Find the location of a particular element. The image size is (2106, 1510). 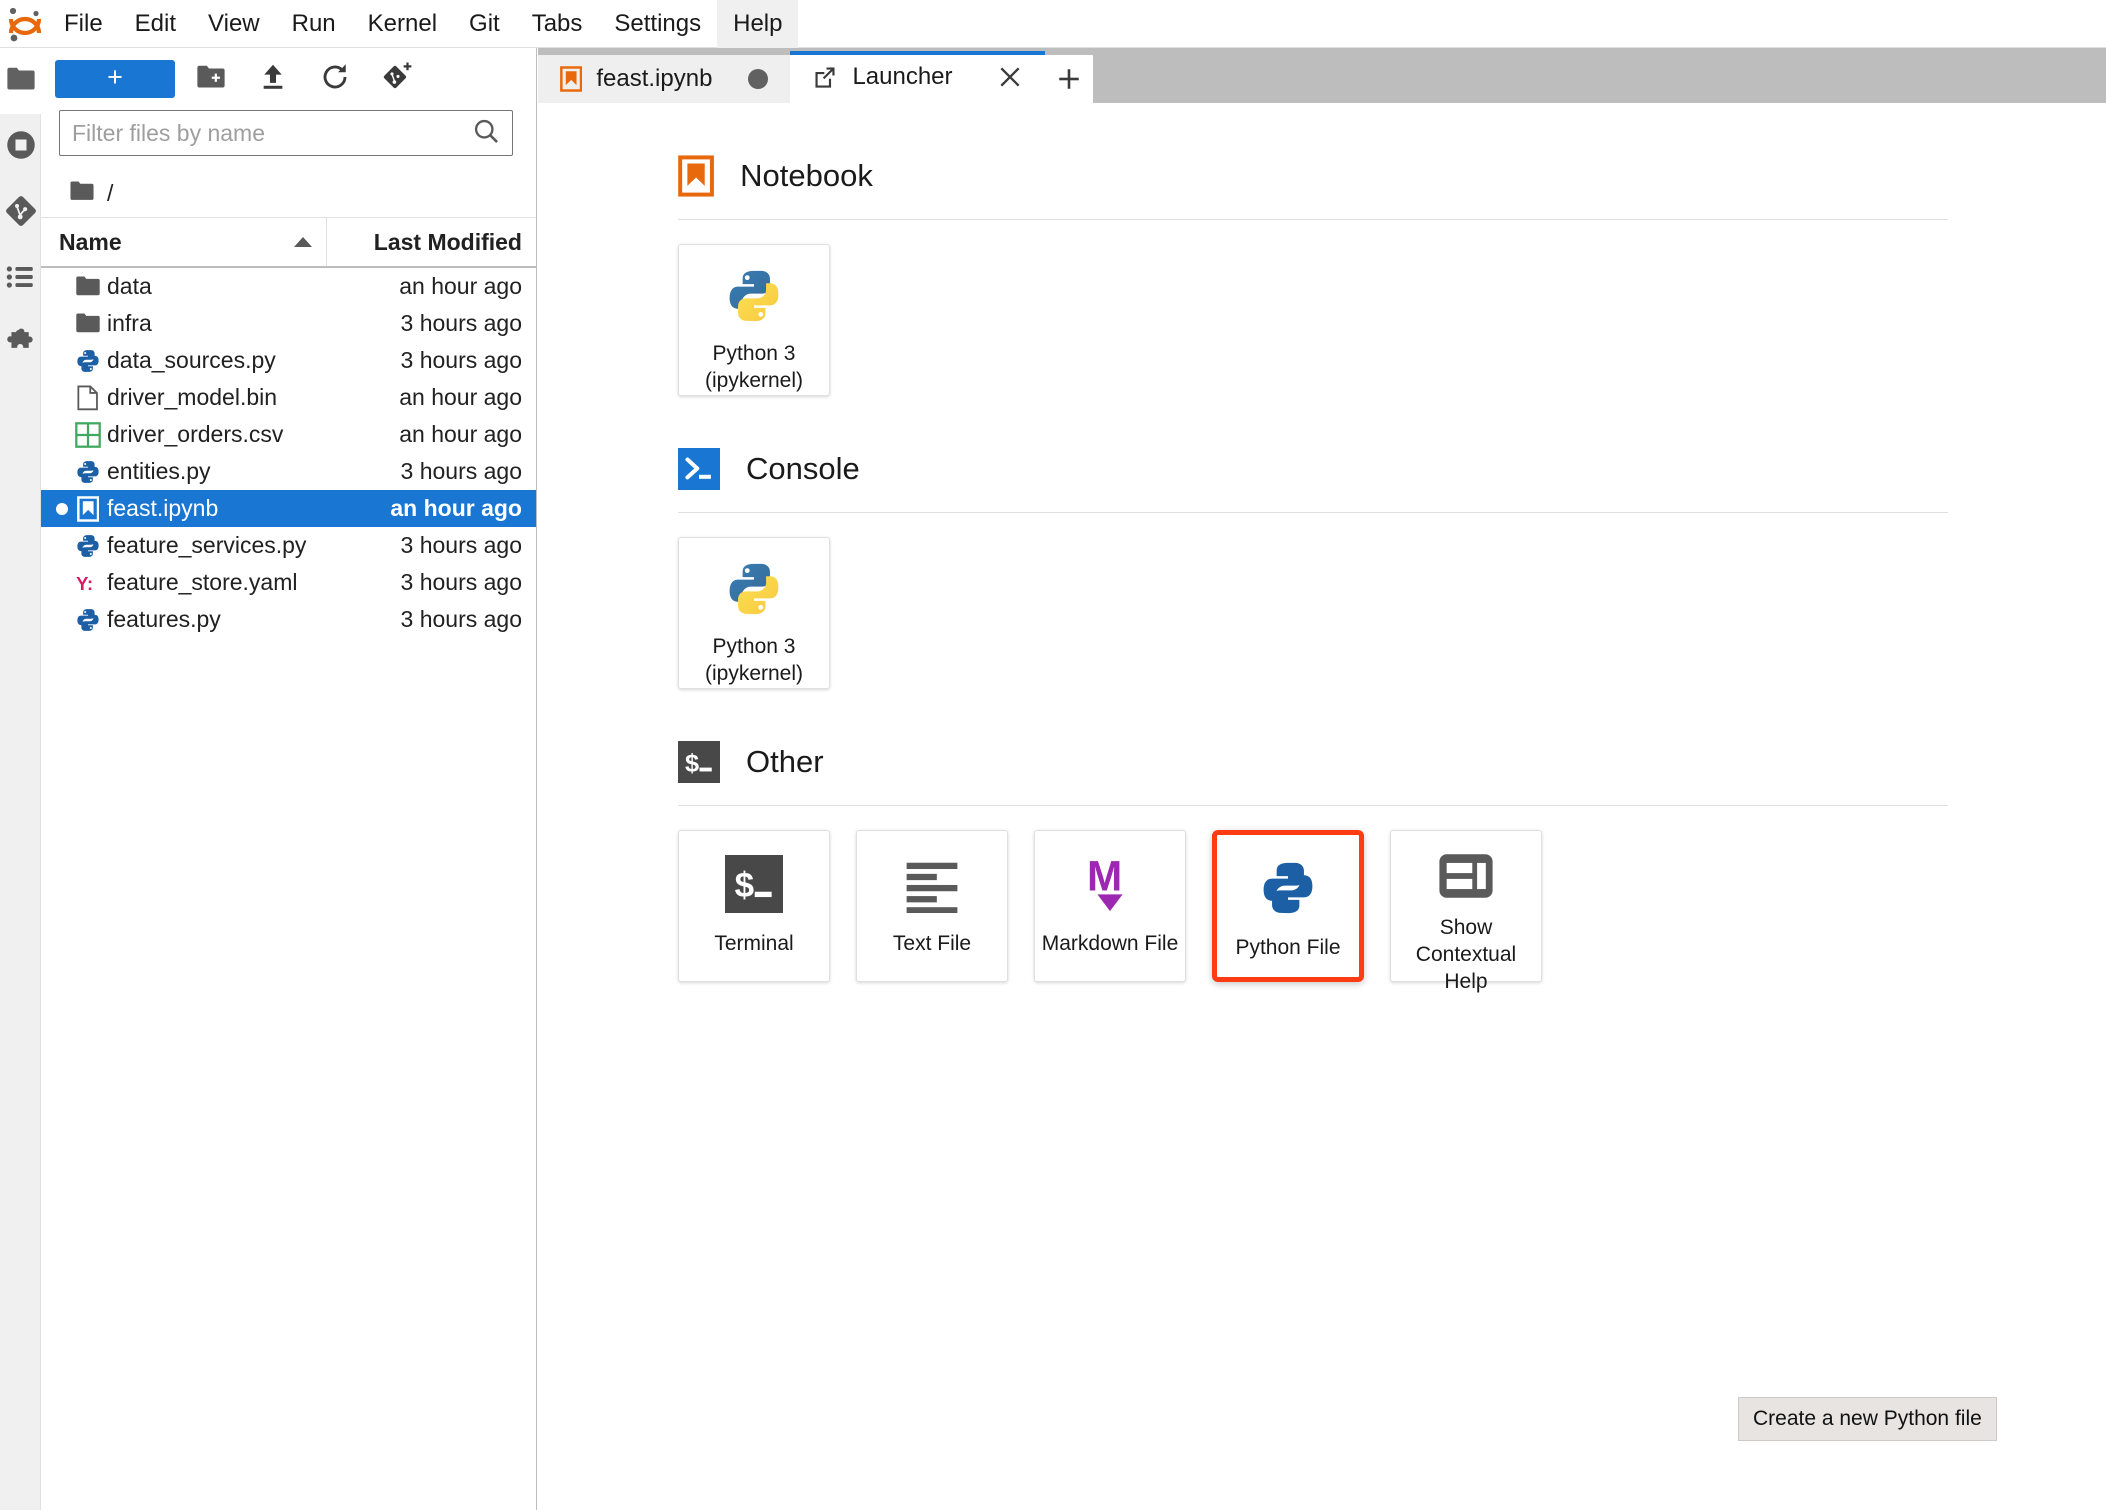

menu-file: File is located at coordinates (83, 24).